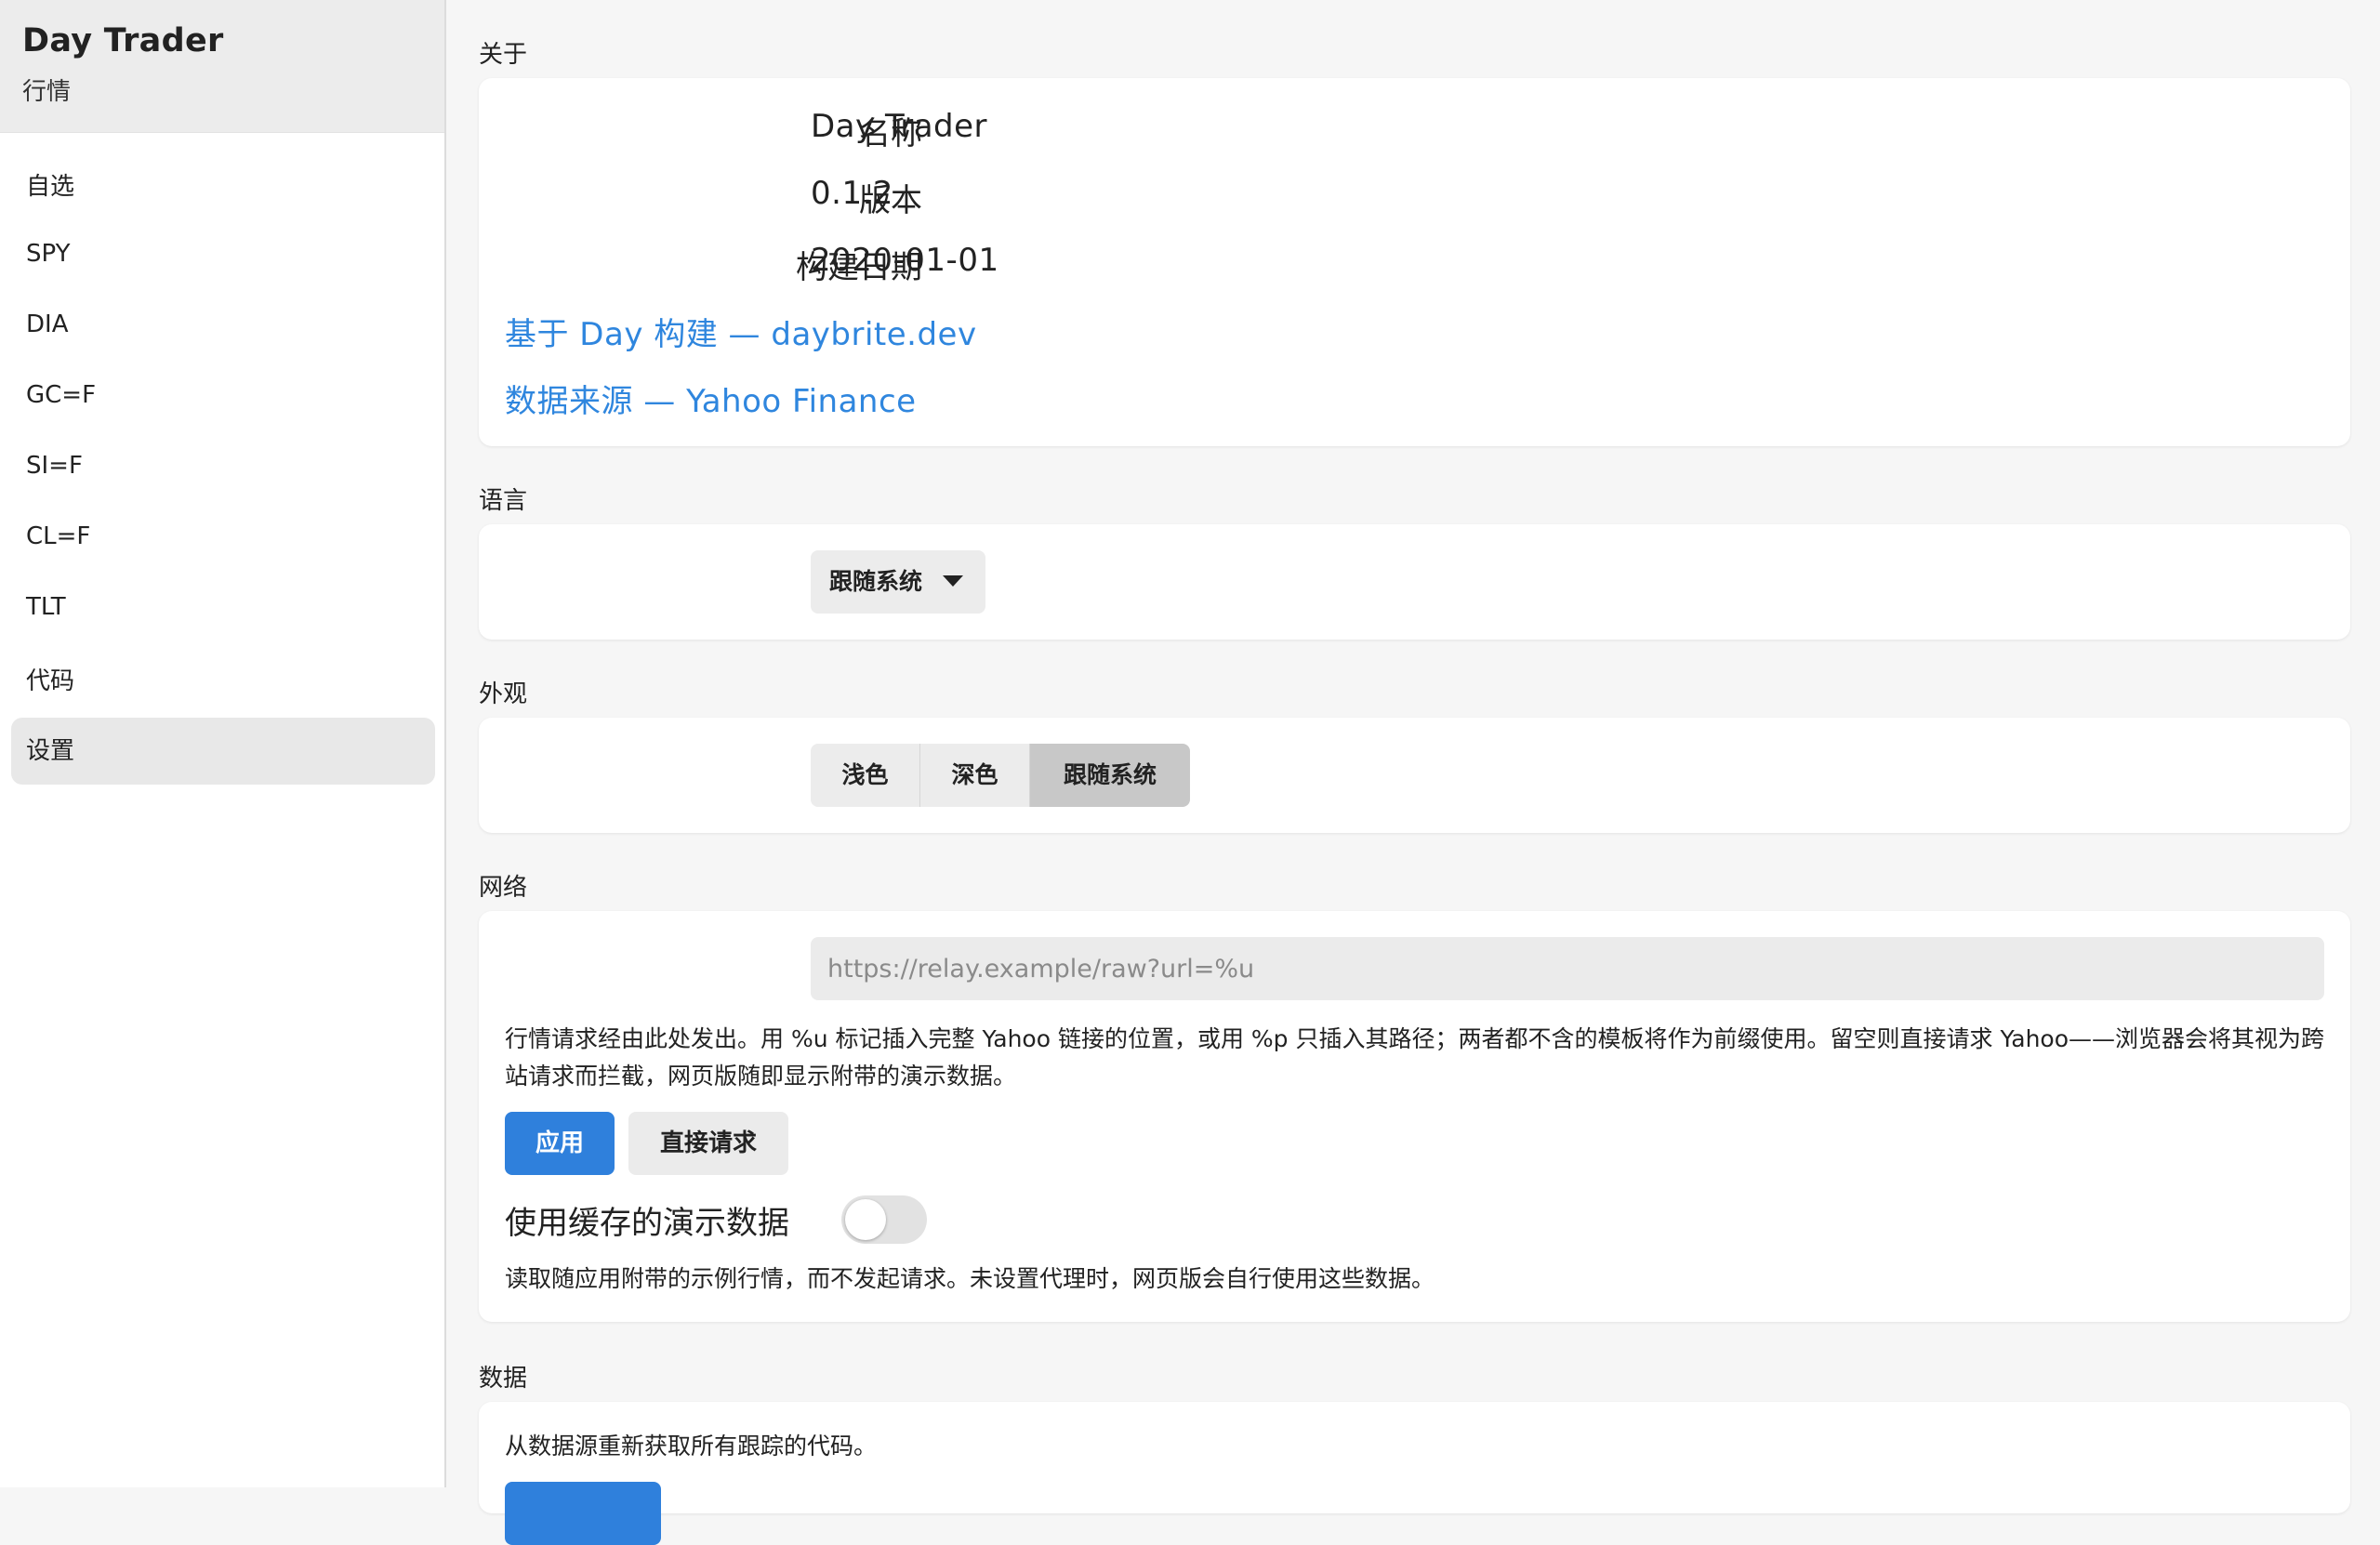 The width and height of the screenshot is (2380, 1545). I want to click on cached-demo-data-toggle, so click(884, 1219).